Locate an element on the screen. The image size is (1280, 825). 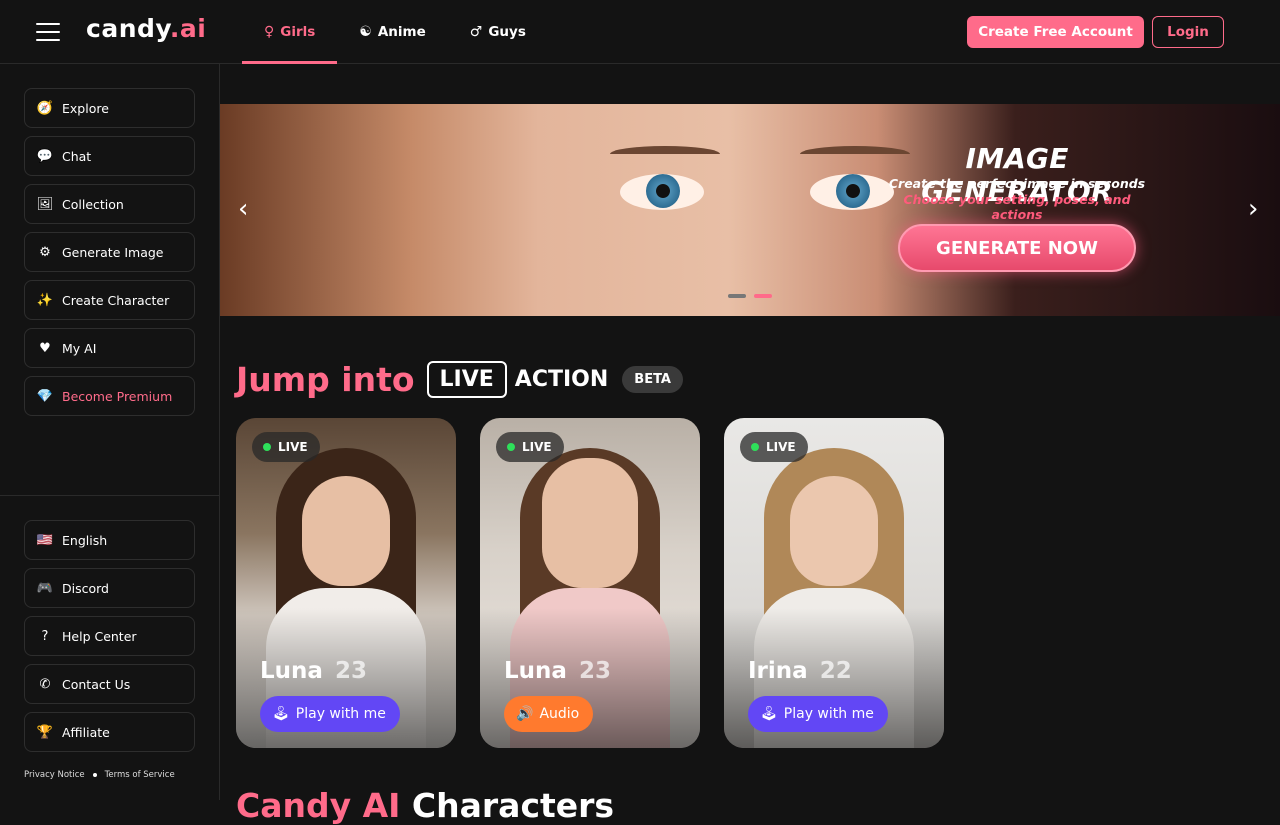
help-icon: ? is located at coordinates (45, 636).